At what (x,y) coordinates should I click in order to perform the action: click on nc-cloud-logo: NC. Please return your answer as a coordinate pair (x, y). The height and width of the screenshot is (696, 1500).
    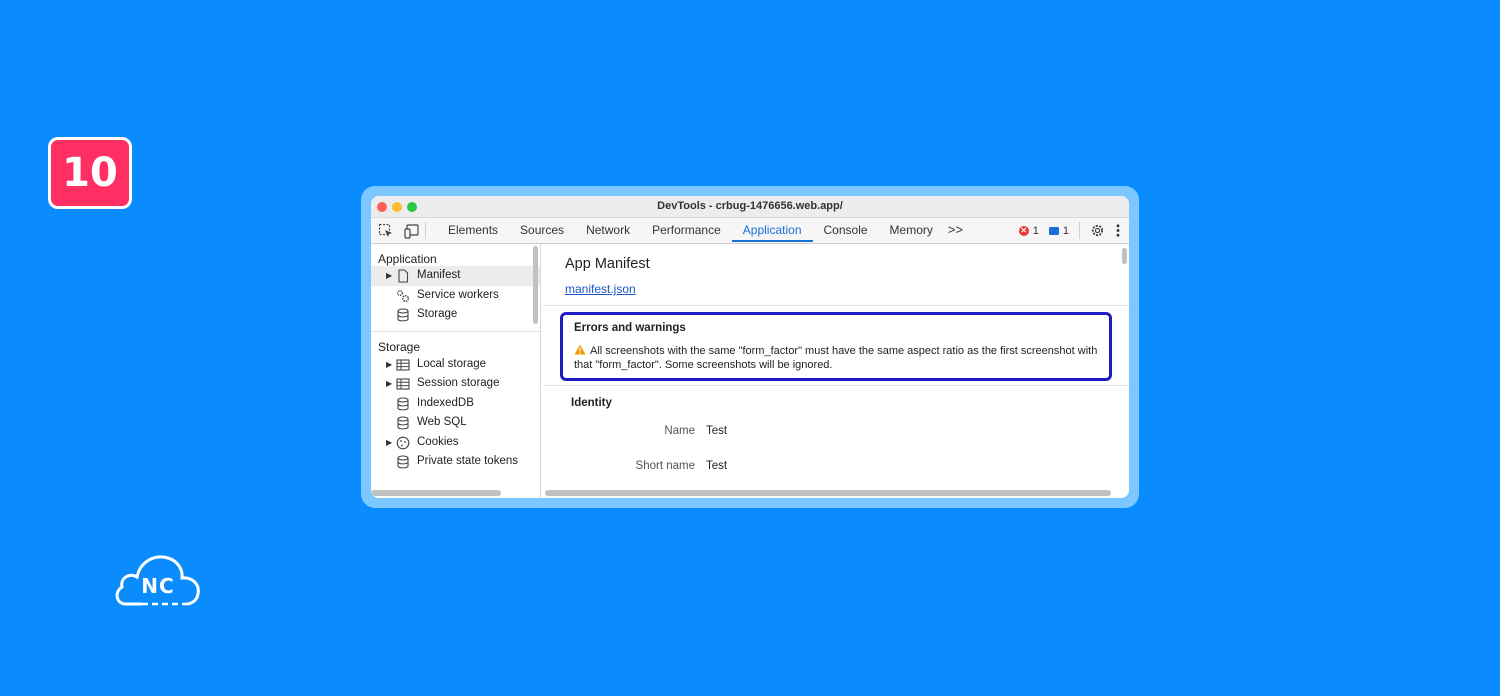
    Looking at the image, I should click on (158, 580).